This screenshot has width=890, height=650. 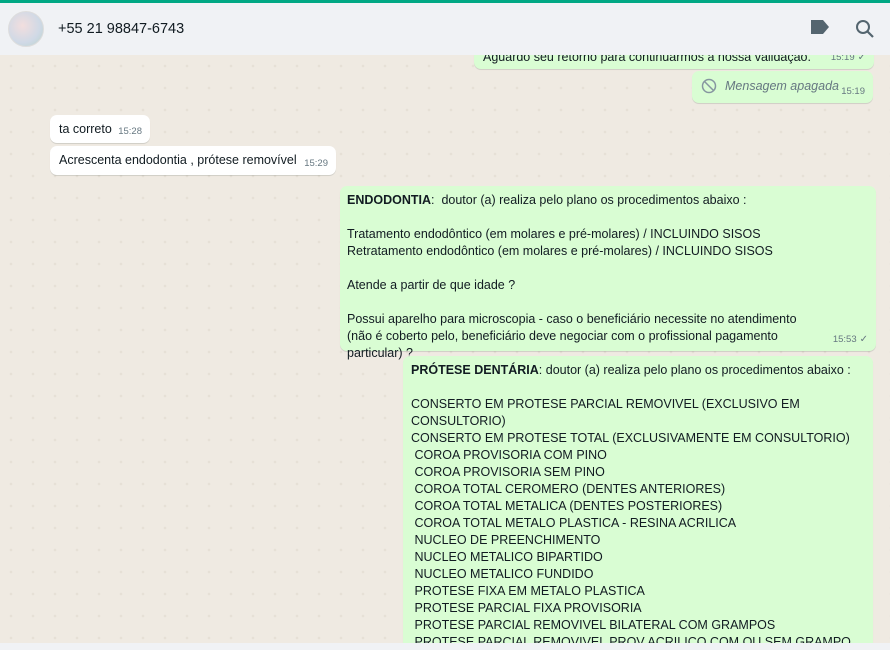 What do you see at coordinates (121, 29) in the screenshot?
I see `contact-name: +55 21 98847-6743` at bounding box center [121, 29].